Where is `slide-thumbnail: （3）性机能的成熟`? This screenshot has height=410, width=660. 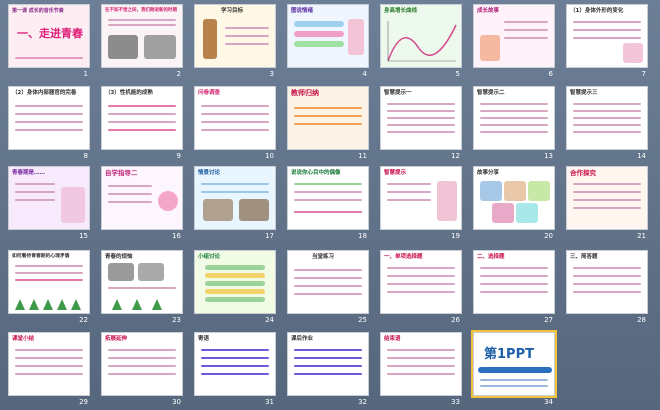
slide-thumbnail: （3）性机能的成熟 is located at coordinates (142, 118).